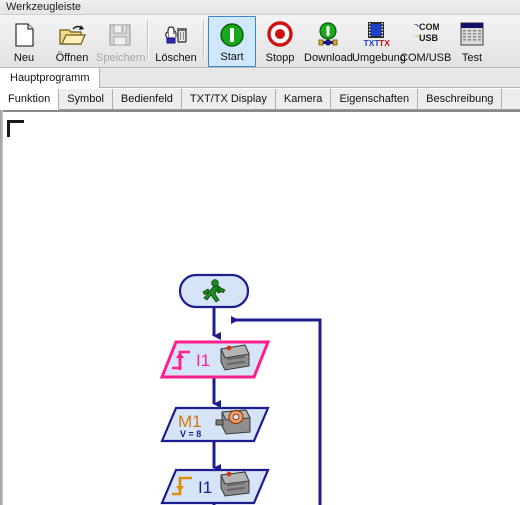  Describe the element at coordinates (472, 58) in the screenshot. I see `toolbar-label: Test` at that location.